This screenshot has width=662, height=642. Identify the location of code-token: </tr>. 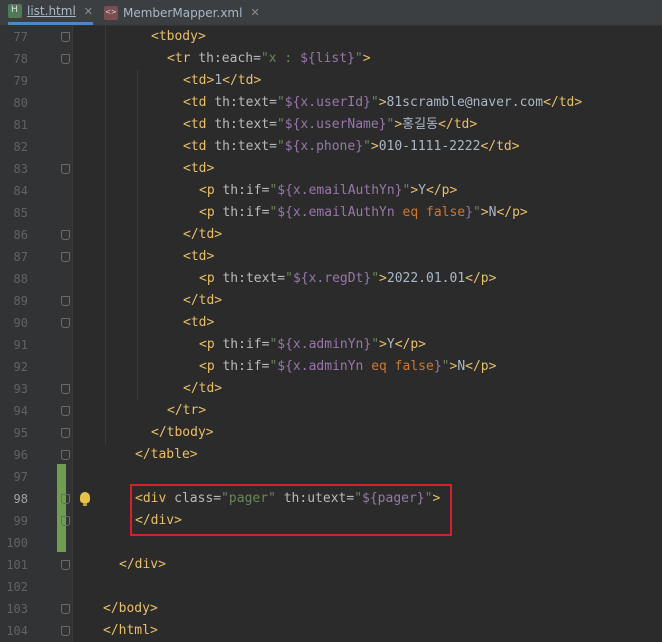
(187, 410).